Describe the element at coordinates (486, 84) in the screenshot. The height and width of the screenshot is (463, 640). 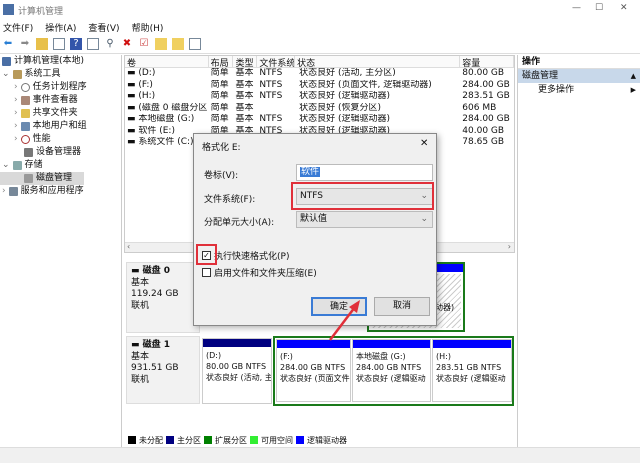
I see `cell: 284.00 GB` at that location.